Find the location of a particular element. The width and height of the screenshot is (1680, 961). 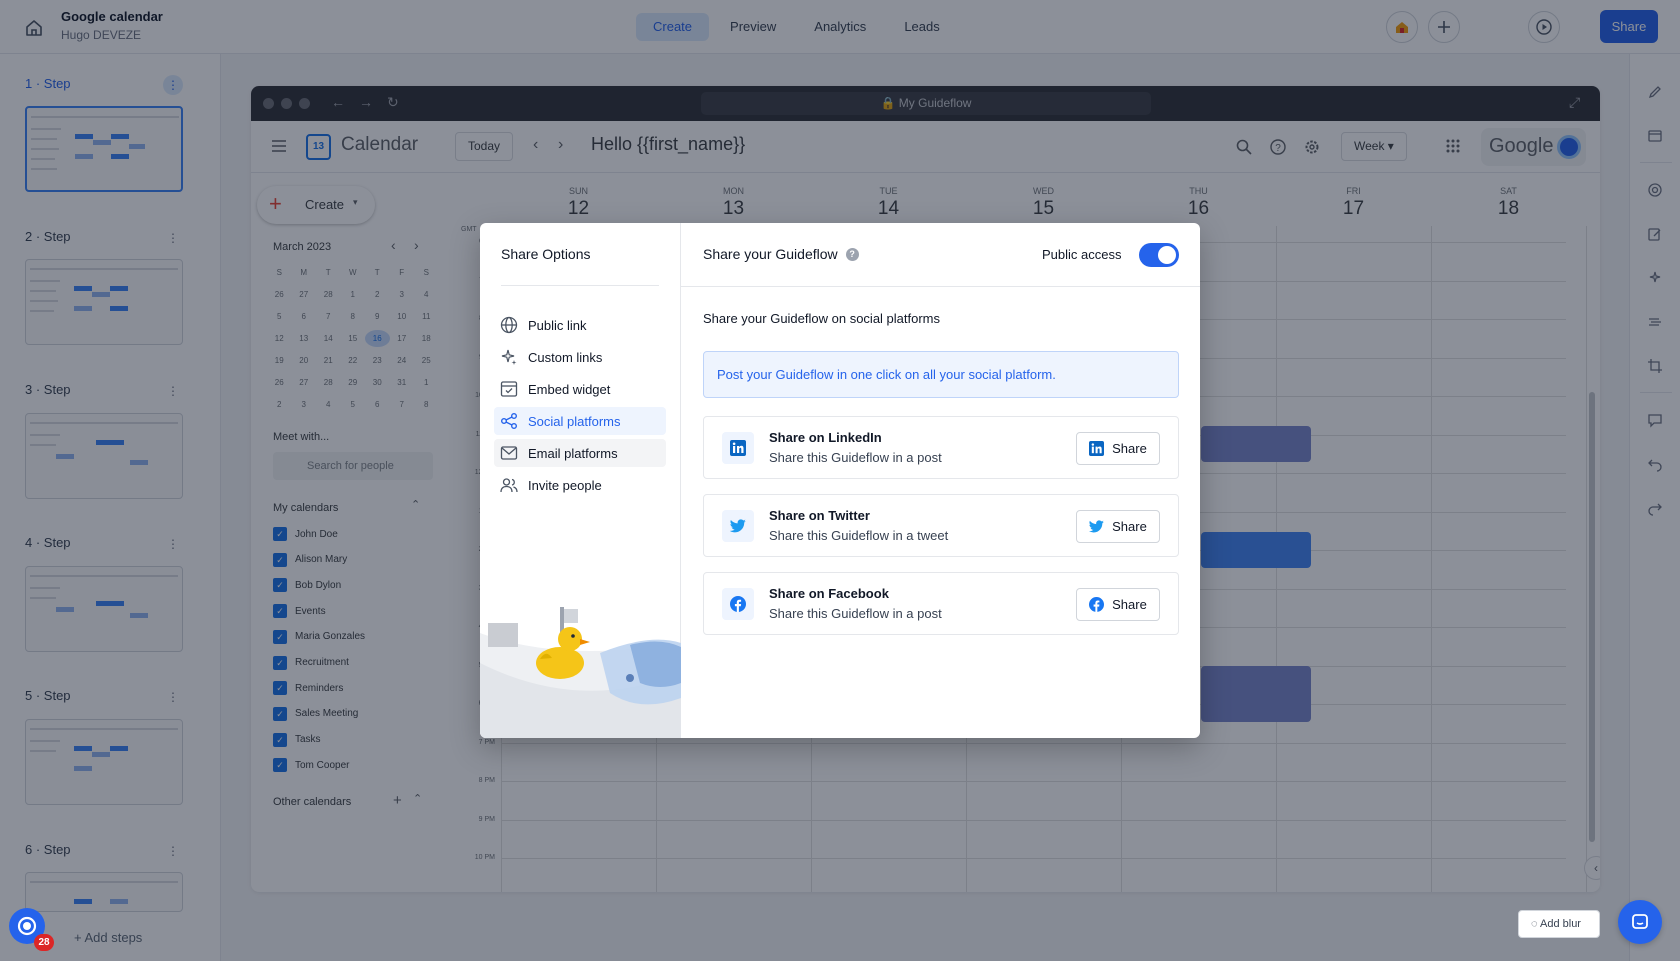

linkedin-share-button: Share is located at coordinates (1118, 448).